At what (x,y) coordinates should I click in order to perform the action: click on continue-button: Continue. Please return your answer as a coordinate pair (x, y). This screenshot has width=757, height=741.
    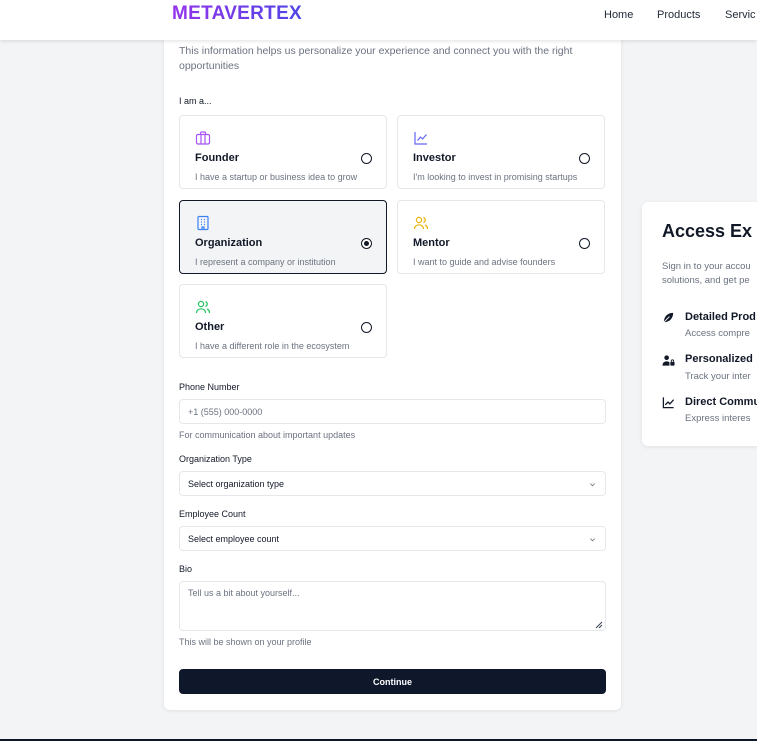
    Looking at the image, I should click on (392, 681).